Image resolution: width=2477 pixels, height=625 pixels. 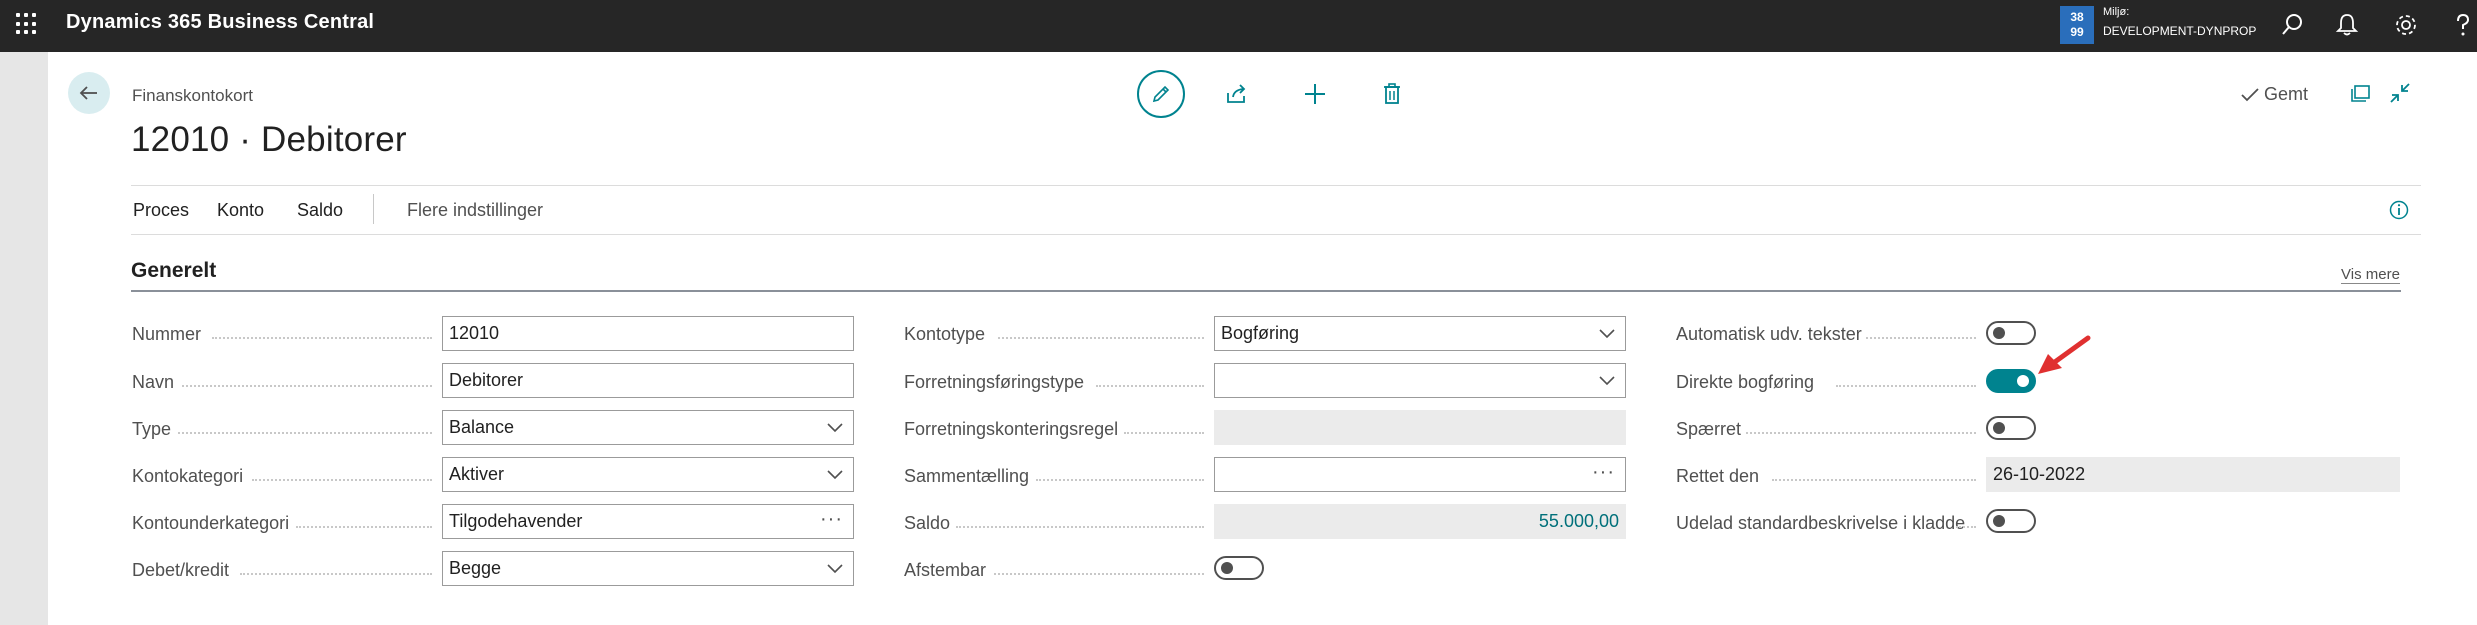 What do you see at coordinates (994, 382) in the screenshot?
I see `field-label: Forretningsføringstype` at bounding box center [994, 382].